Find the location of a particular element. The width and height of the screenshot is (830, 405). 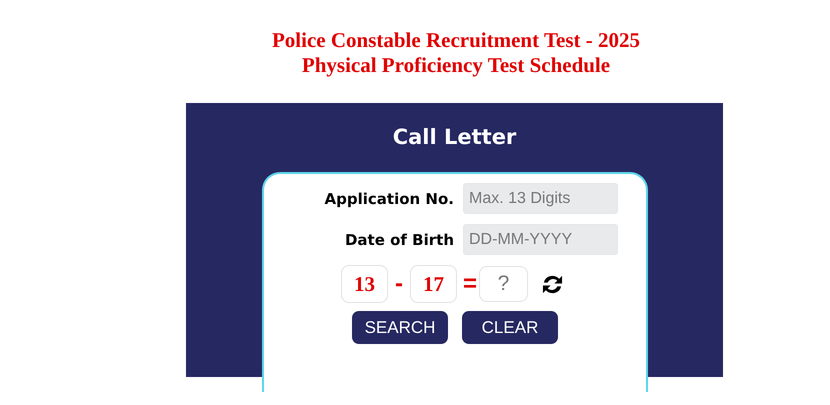

field-label: Application No. is located at coordinates (389, 199).